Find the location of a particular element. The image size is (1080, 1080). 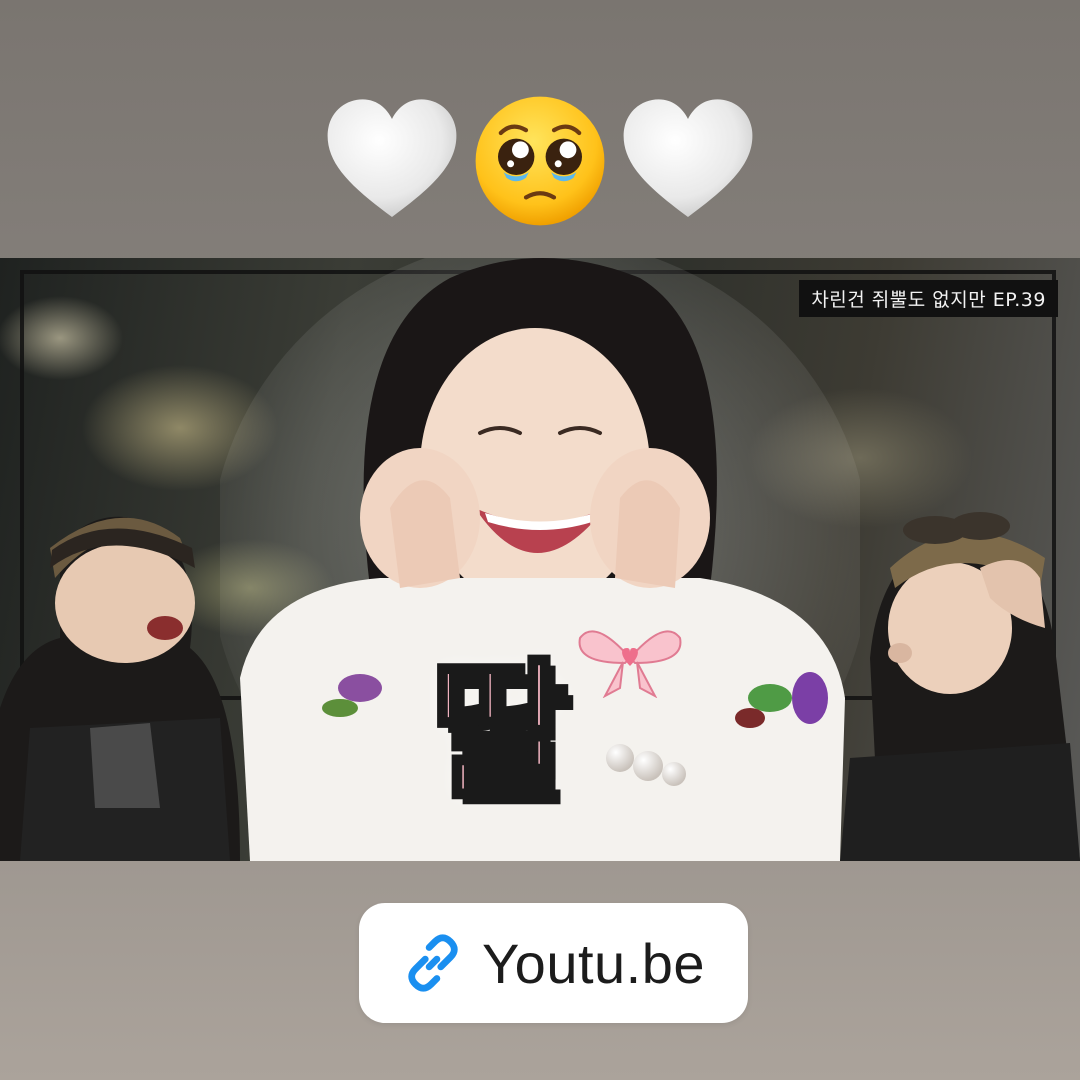

thumbnail-title-text: 딸 is located at coordinates (499, 733).